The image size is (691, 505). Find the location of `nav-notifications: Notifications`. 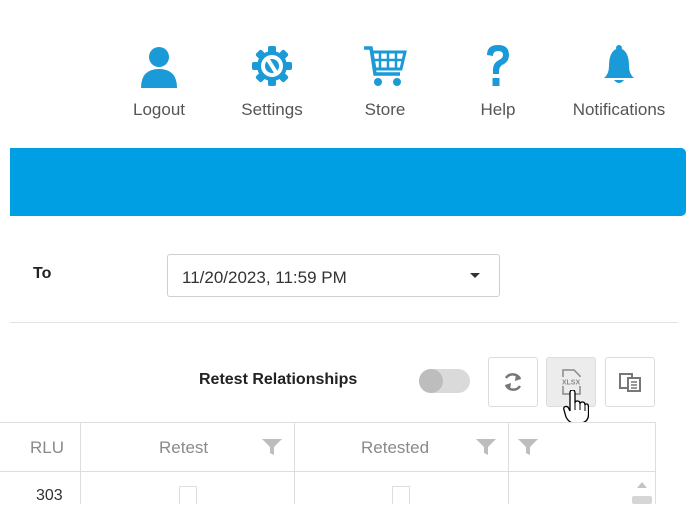

nav-notifications: Notifications is located at coordinates (619, 80).